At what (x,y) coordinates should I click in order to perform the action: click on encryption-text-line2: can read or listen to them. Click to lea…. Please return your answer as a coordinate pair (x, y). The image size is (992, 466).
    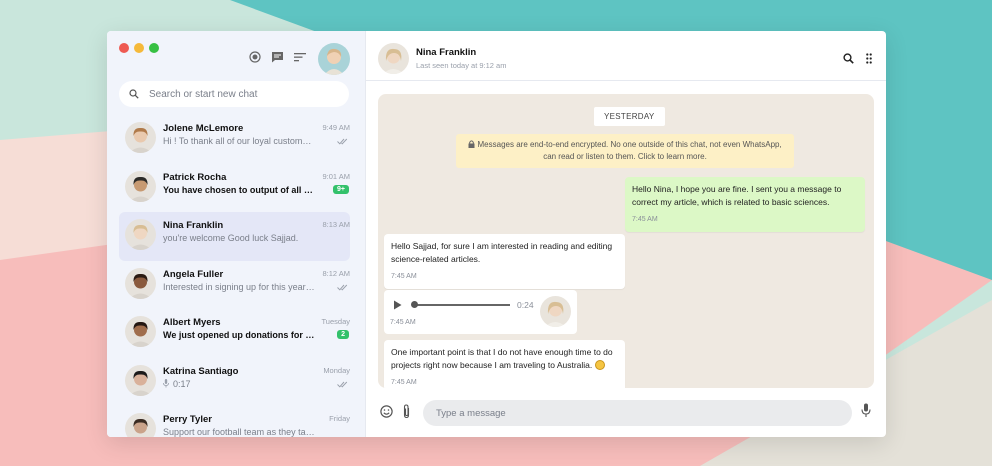
    Looking at the image, I should click on (625, 156).